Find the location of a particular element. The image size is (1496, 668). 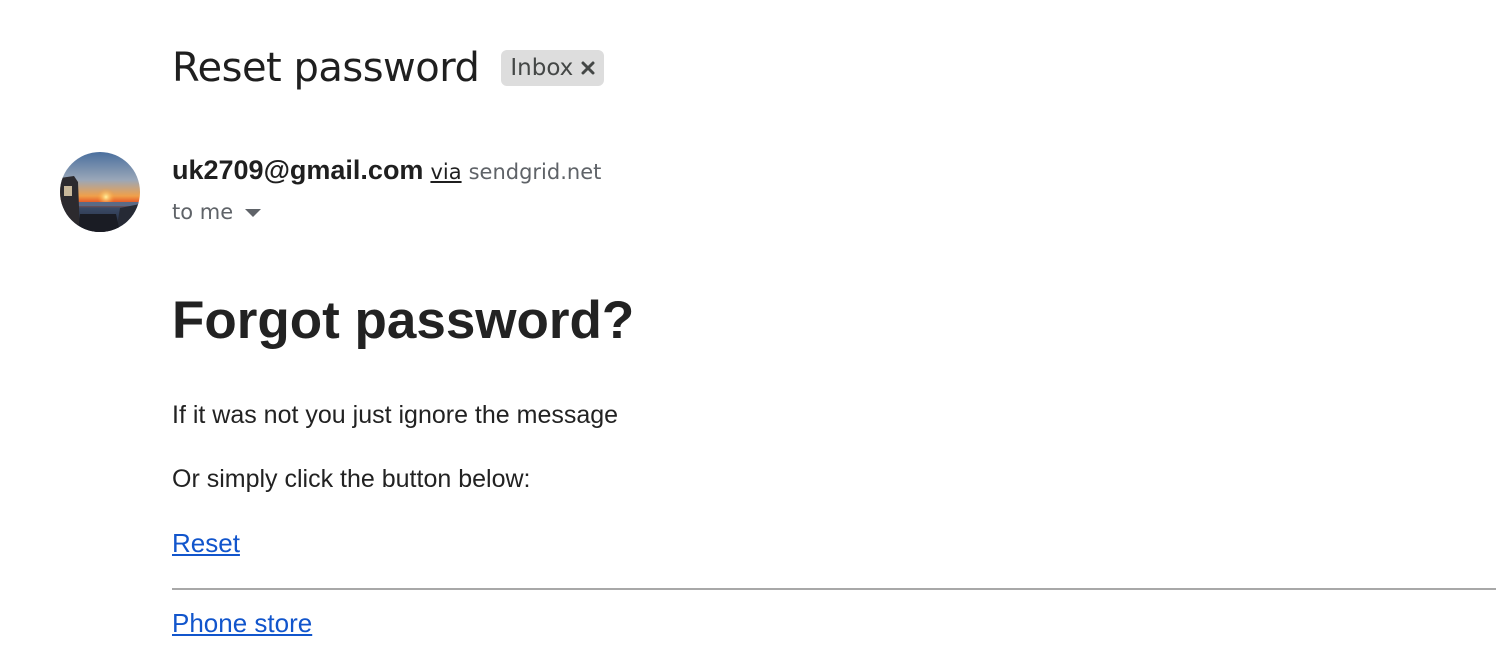

via-domain: sendgrid.net is located at coordinates (535, 172).